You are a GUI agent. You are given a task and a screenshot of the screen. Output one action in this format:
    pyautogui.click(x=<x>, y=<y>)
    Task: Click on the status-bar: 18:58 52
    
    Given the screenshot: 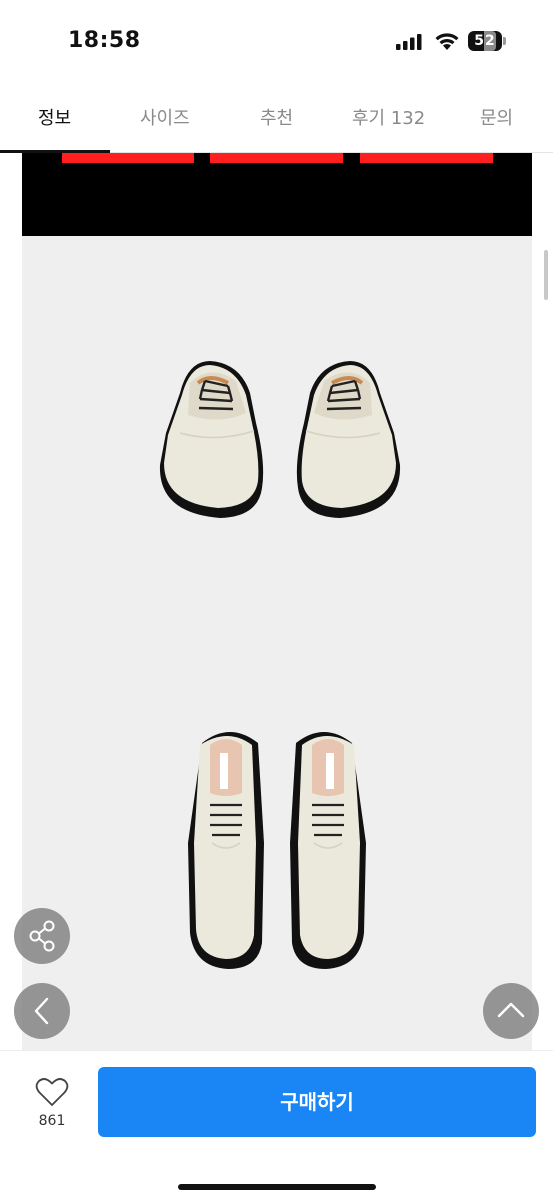 What is the action you would take?
    pyautogui.click(x=276, y=40)
    